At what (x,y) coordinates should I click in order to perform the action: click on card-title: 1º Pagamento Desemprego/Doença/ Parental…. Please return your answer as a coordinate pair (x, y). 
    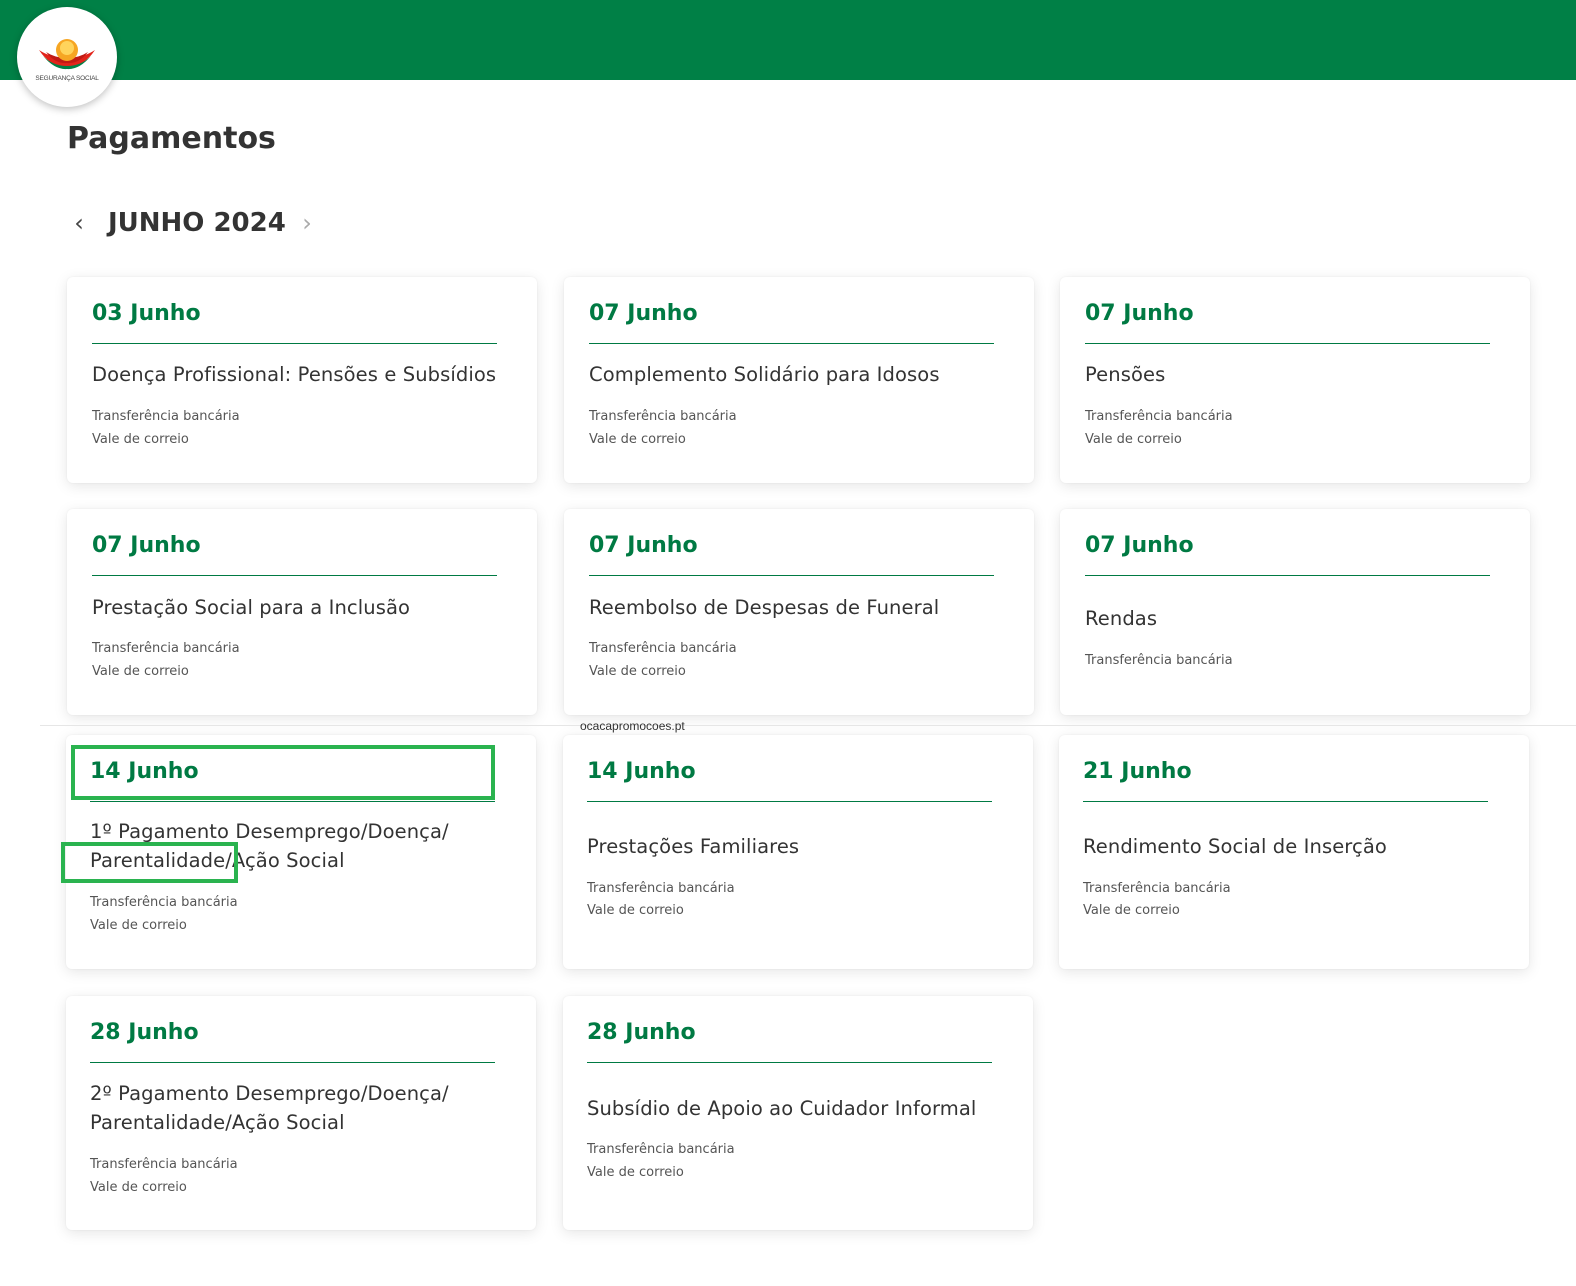
    Looking at the image, I should click on (305, 846).